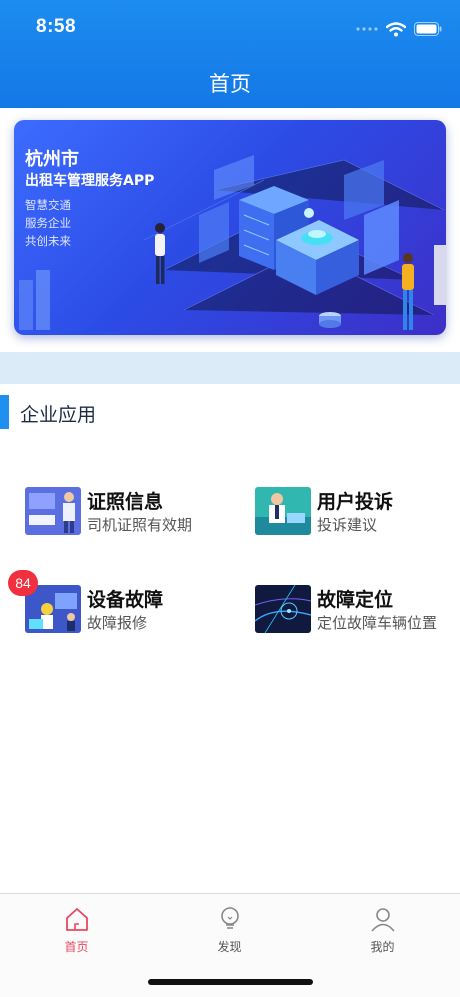 The image size is (460, 997). Describe the element at coordinates (355, 600) in the screenshot. I see `app-title: 故障定位` at that location.